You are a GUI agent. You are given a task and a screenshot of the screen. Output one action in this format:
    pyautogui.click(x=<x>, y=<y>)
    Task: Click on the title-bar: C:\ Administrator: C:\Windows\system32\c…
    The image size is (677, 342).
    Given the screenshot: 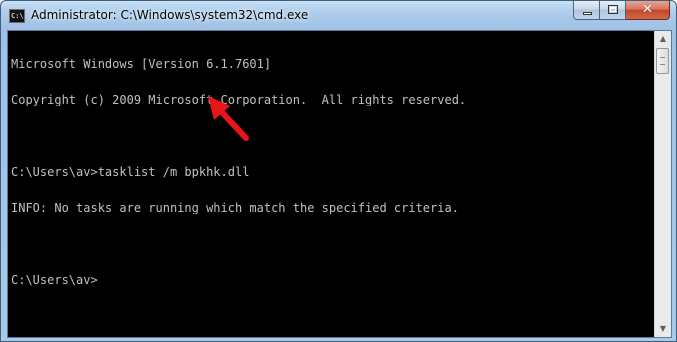 What is the action you would take?
    pyautogui.click(x=338, y=16)
    